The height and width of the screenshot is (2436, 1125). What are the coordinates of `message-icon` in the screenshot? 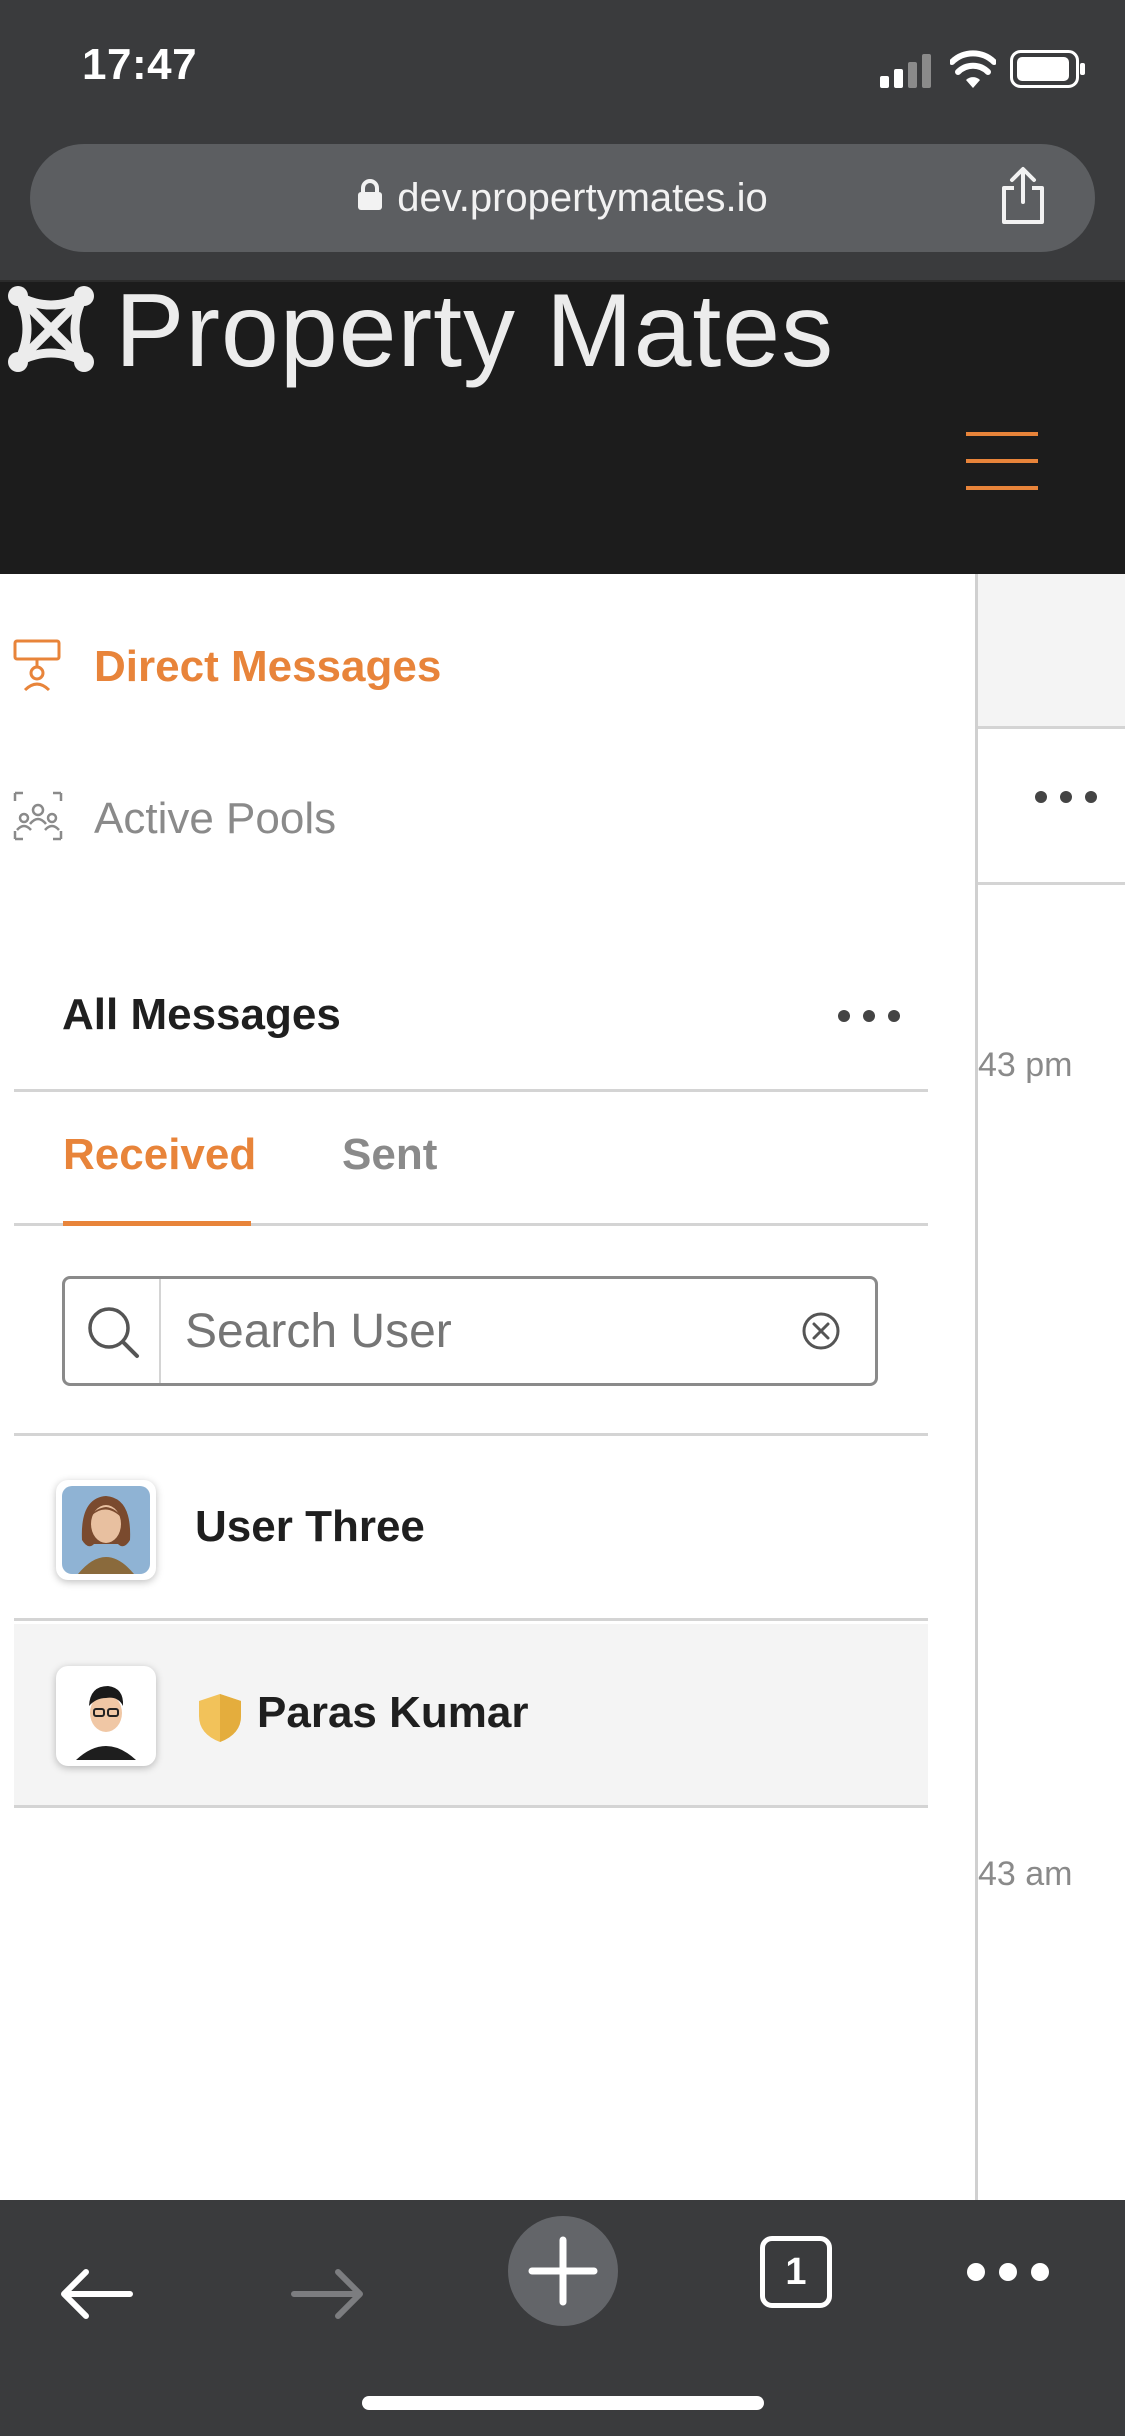 It's located at (37, 665).